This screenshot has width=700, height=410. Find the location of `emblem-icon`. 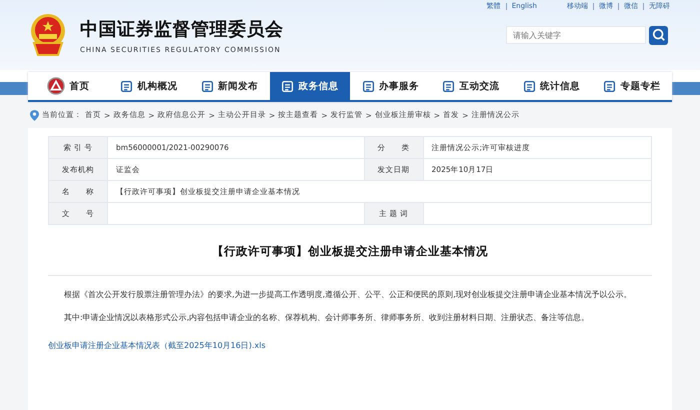

emblem-icon is located at coordinates (48, 35).